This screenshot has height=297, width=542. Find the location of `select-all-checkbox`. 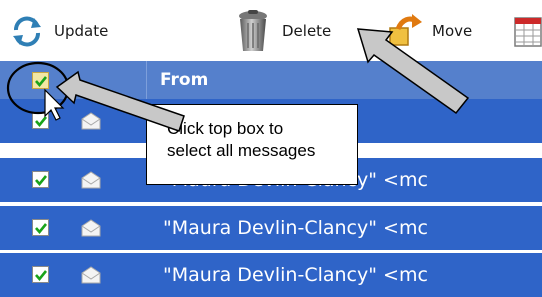

select-all-checkbox is located at coordinates (40, 80).